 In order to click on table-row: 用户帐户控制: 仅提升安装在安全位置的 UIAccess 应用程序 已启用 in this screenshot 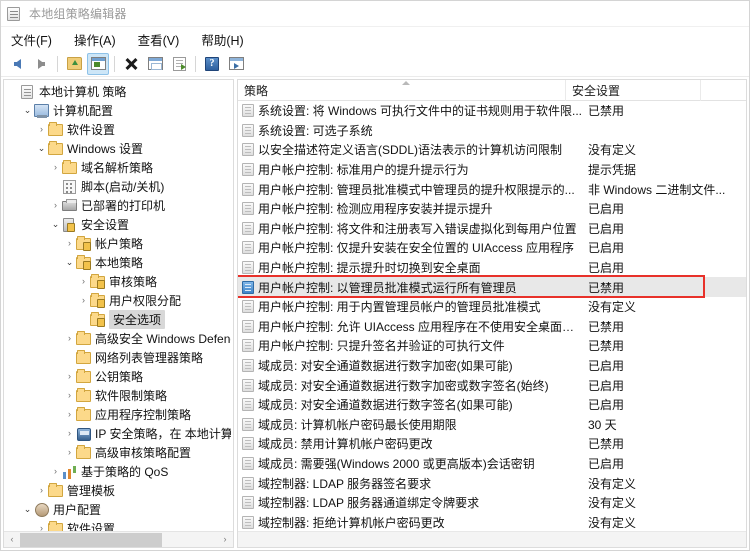, I will do `click(492, 248)`.